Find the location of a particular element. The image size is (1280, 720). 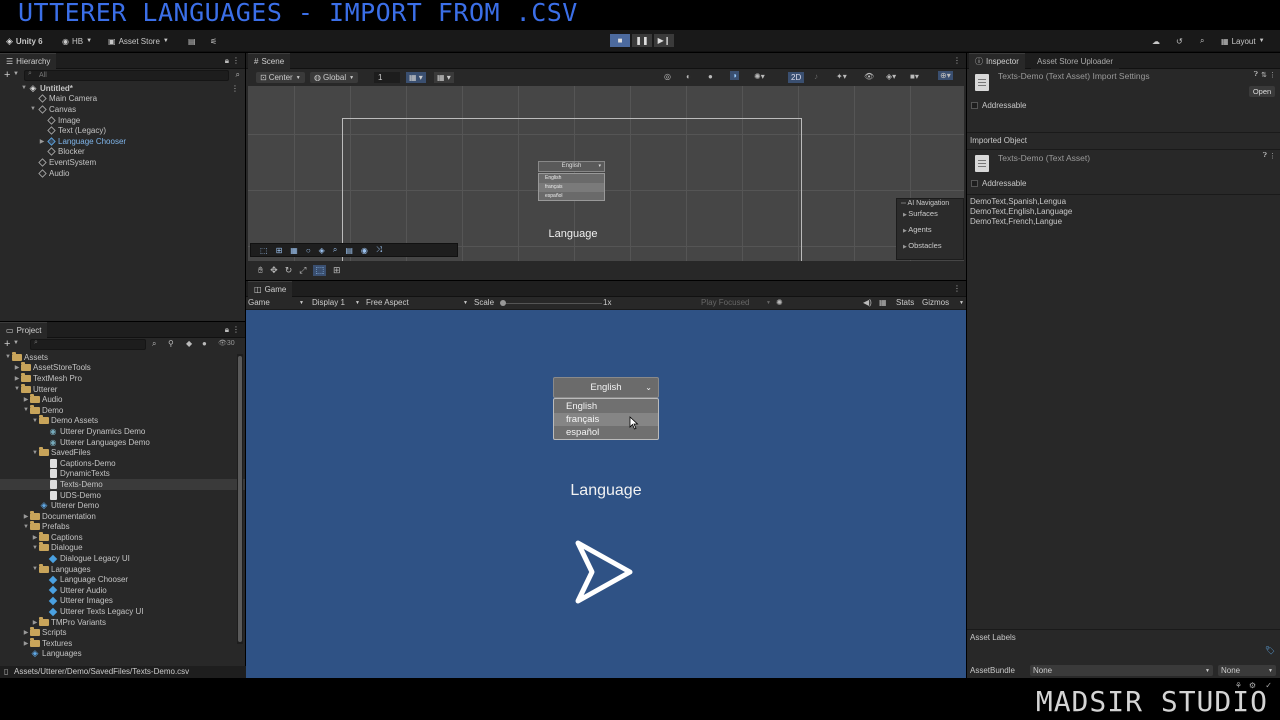

pivot-dropdown: ⊡ Center ▼ is located at coordinates (280, 77).